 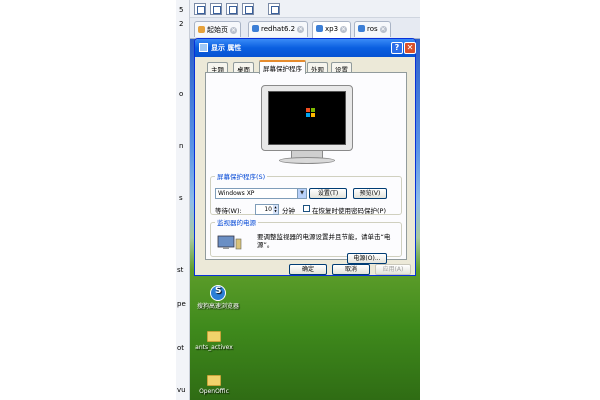 I want to click on desktop-icon-openoffice: OpenOffic, so click(x=214, y=385).